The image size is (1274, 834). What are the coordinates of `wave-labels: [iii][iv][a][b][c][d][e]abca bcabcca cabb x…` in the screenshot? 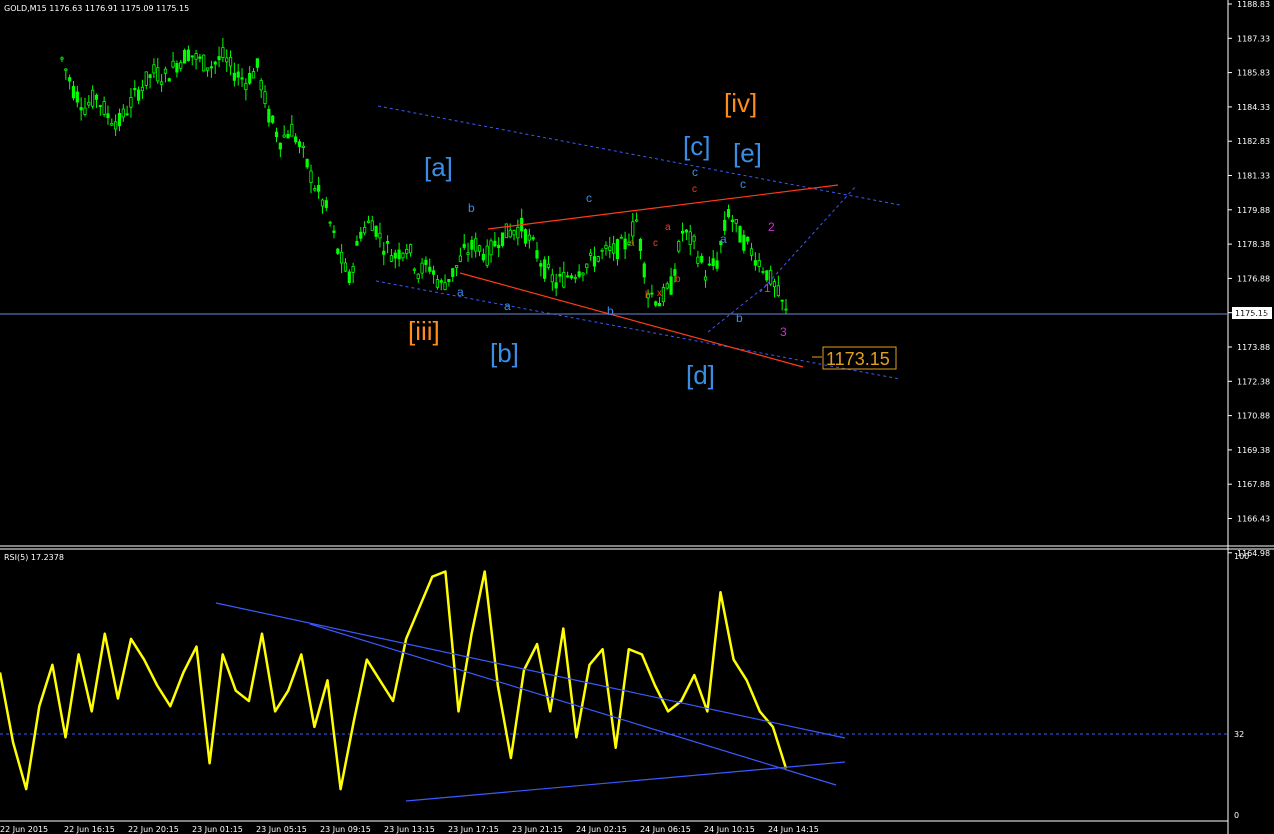 It's located at (597, 239).